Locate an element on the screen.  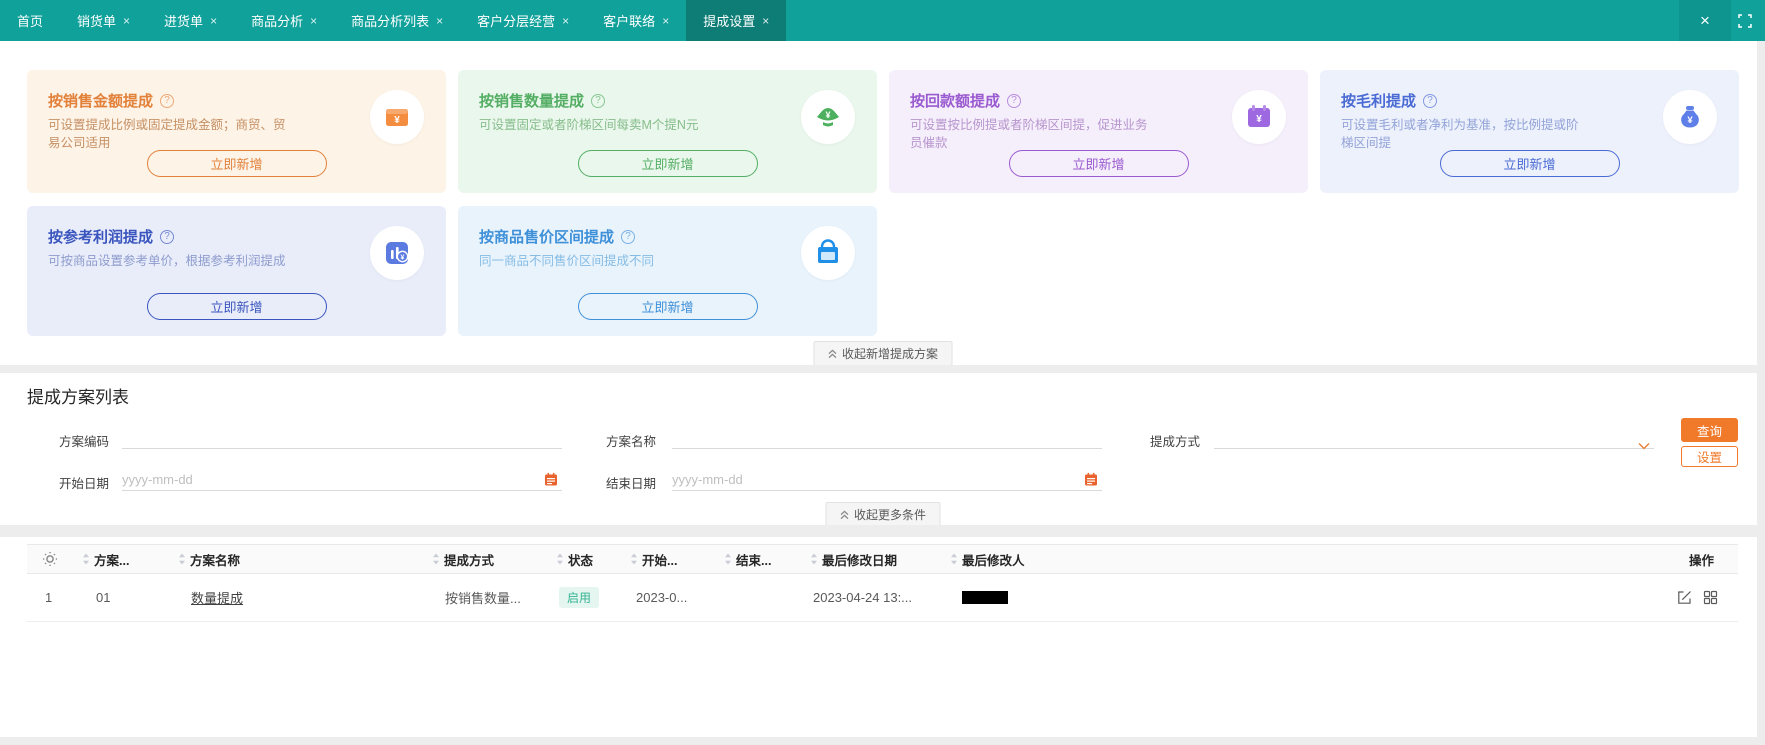
tab-label: 商品分析列表 is located at coordinates (390, 21).